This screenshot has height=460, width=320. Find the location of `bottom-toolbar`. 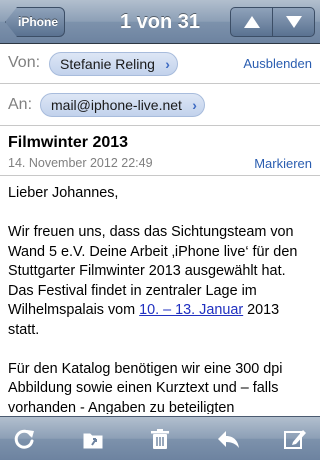

bottom-toolbar is located at coordinates (160, 438).